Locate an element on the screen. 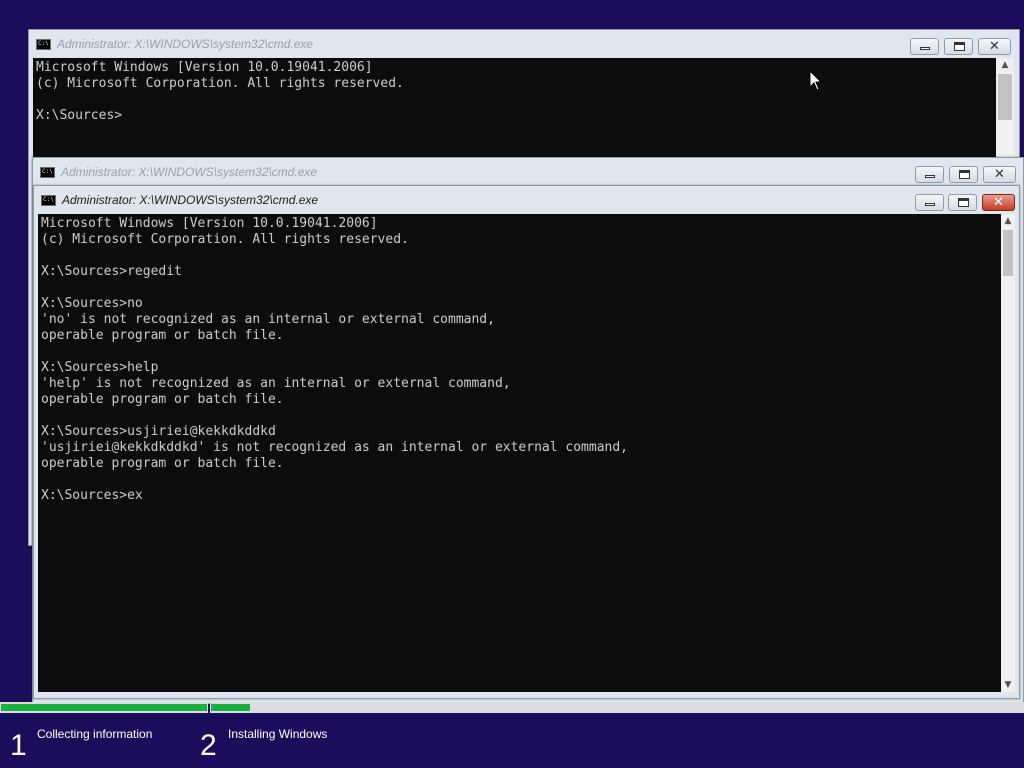  step-number: 2 is located at coordinates (208, 745).